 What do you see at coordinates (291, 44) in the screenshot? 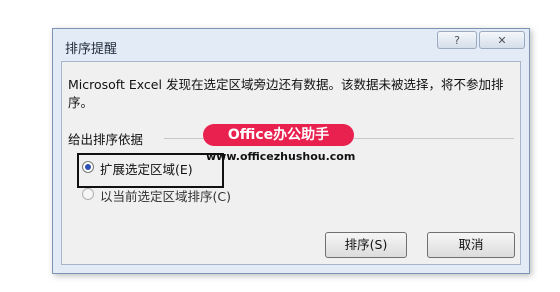
I see `title-bar: 排序提醒 ? ✕` at bounding box center [291, 44].